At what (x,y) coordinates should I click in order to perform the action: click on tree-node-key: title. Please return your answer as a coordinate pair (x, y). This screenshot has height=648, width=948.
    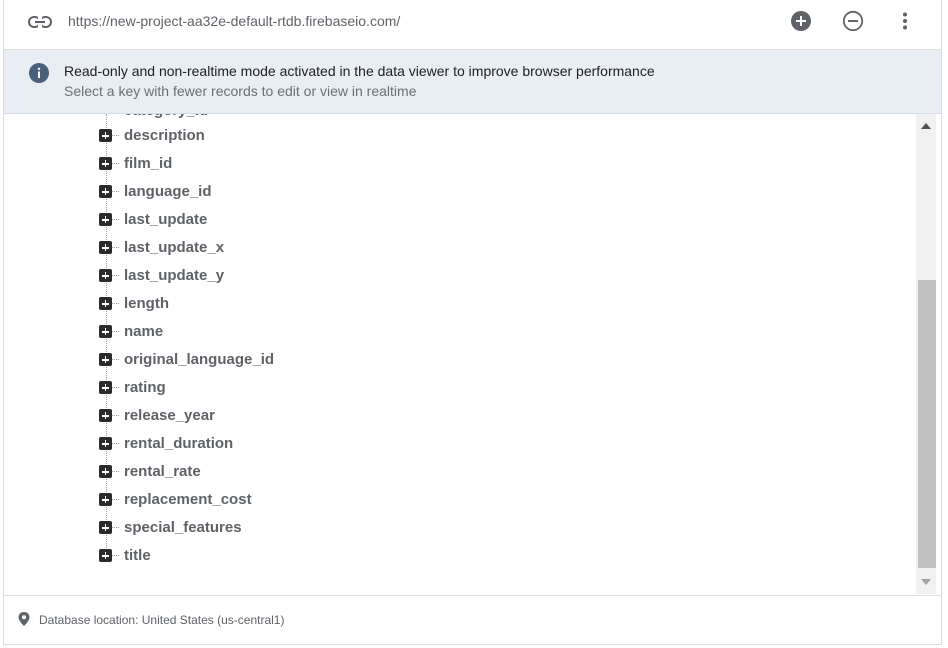
    Looking at the image, I should click on (137, 555).